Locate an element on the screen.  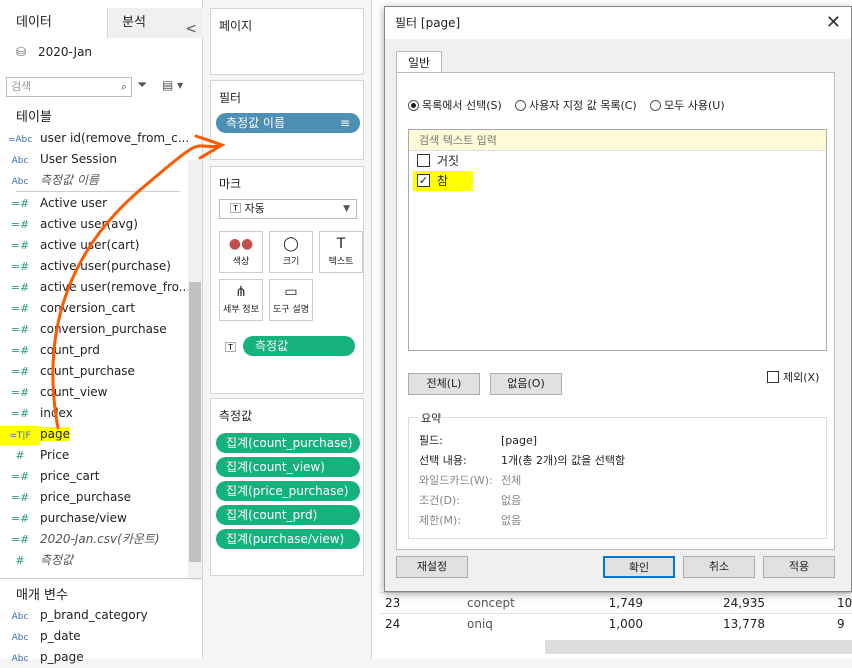
list-search-input: 검색 텍스트 입력 is located at coordinates (617, 140).